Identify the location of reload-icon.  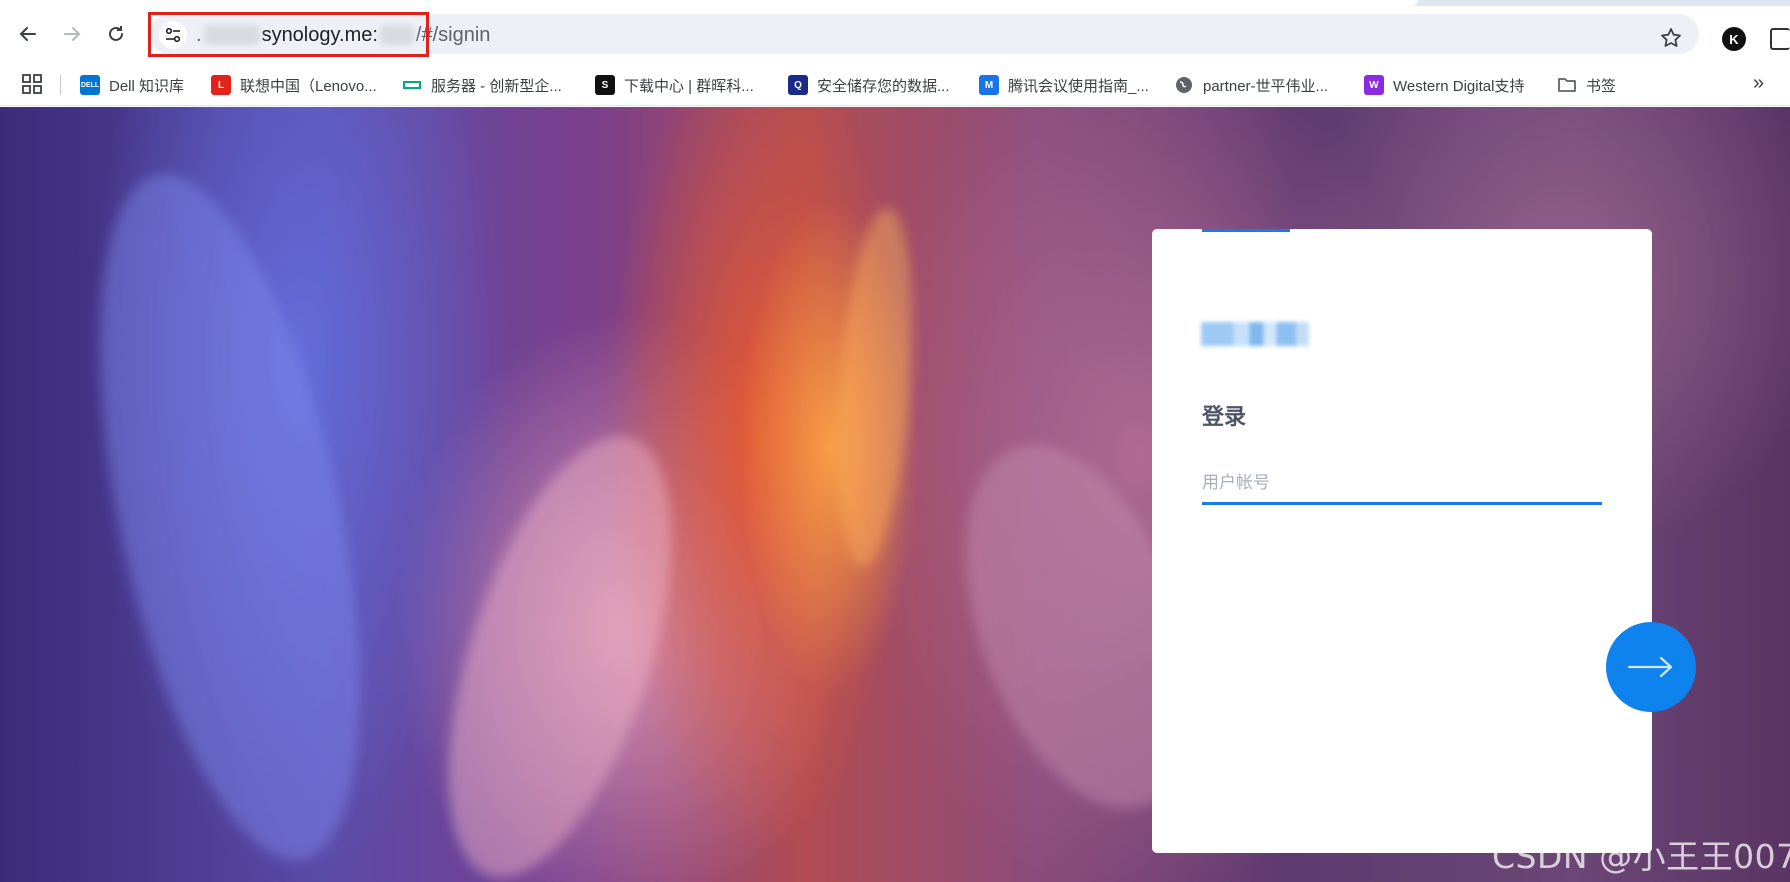
(116, 33).